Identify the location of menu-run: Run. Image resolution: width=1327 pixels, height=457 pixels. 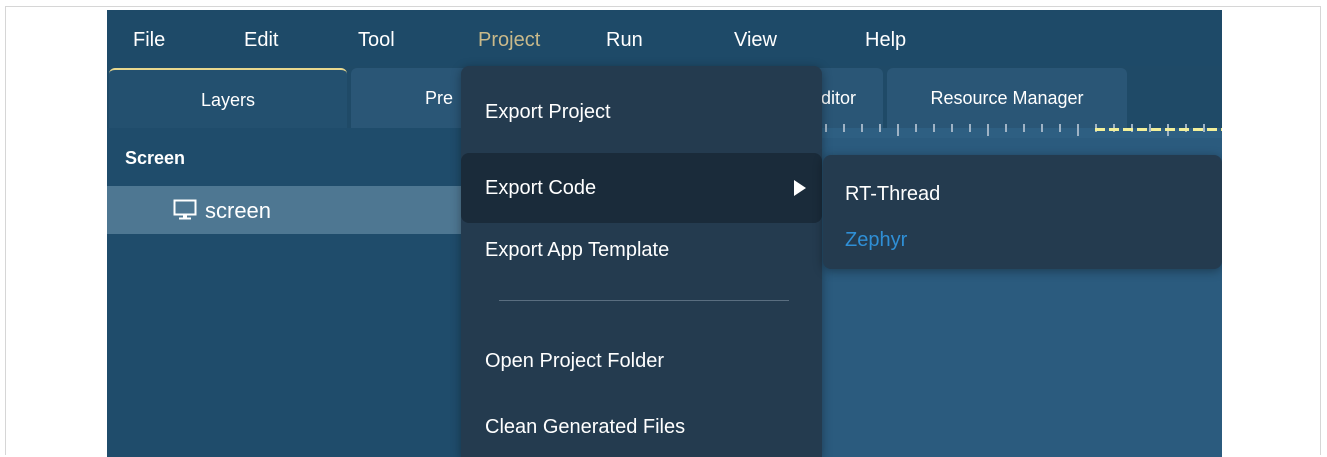
(624, 40).